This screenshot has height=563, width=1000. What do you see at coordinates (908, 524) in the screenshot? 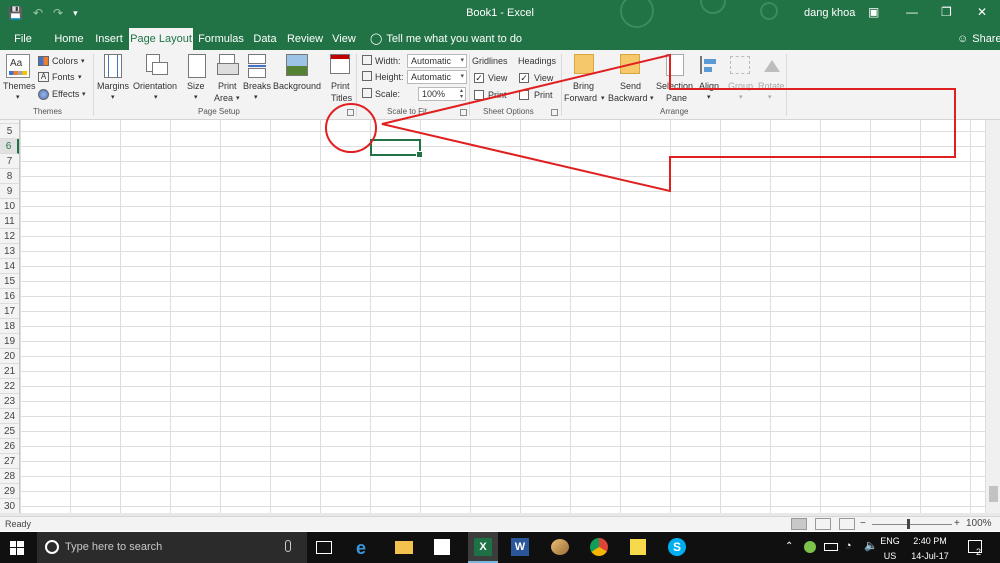
I see `zoom-slider-knob` at bounding box center [908, 524].